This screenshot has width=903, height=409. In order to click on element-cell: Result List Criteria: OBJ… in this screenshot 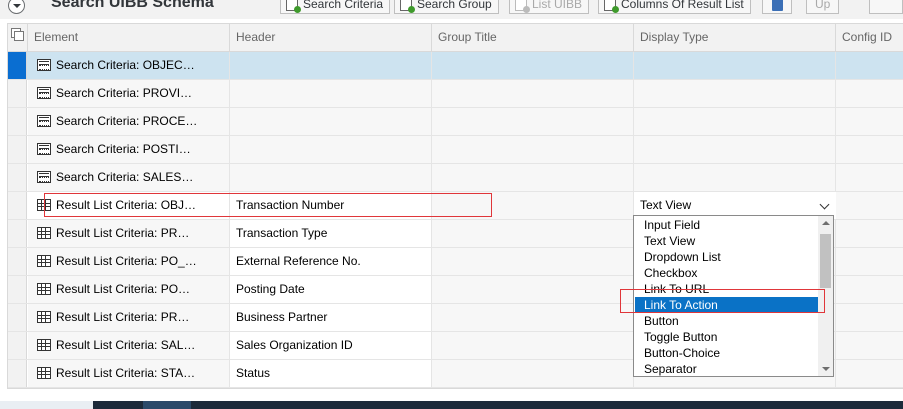, I will do `click(129, 205)`.